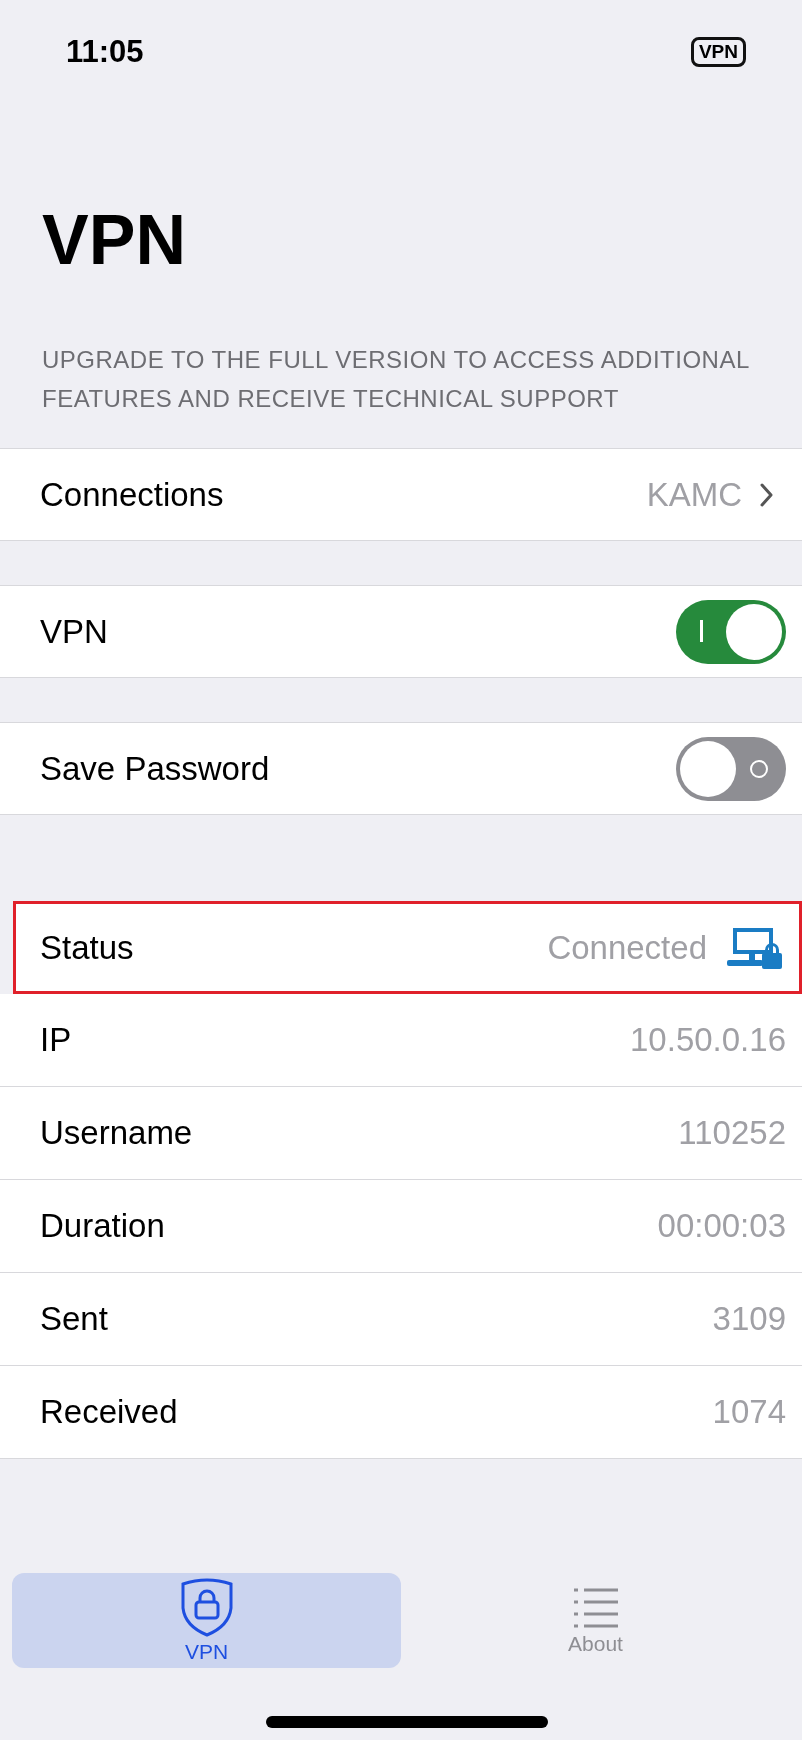 This screenshot has height=1740, width=802. I want to click on info-value: 00:00:03, so click(721, 1226).